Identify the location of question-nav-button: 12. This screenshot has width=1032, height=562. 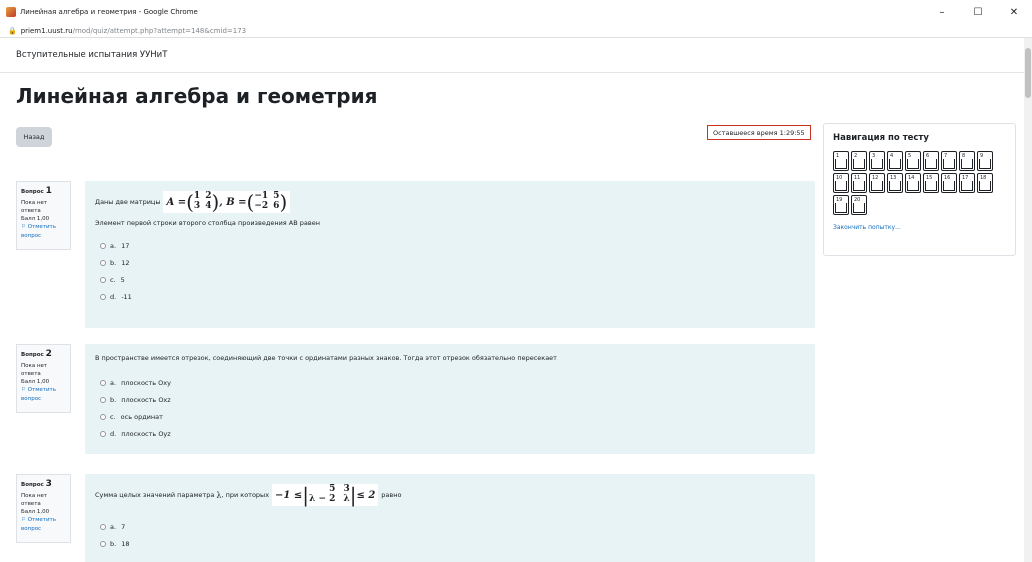
(877, 183).